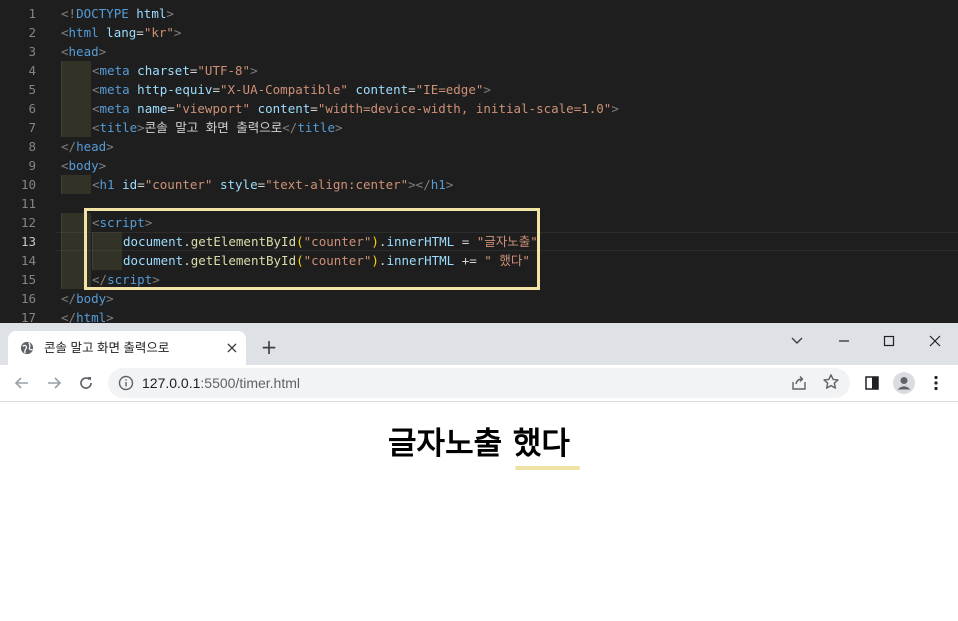  I want to click on code-line: 2 <html lang="kr">, so click(479, 32).